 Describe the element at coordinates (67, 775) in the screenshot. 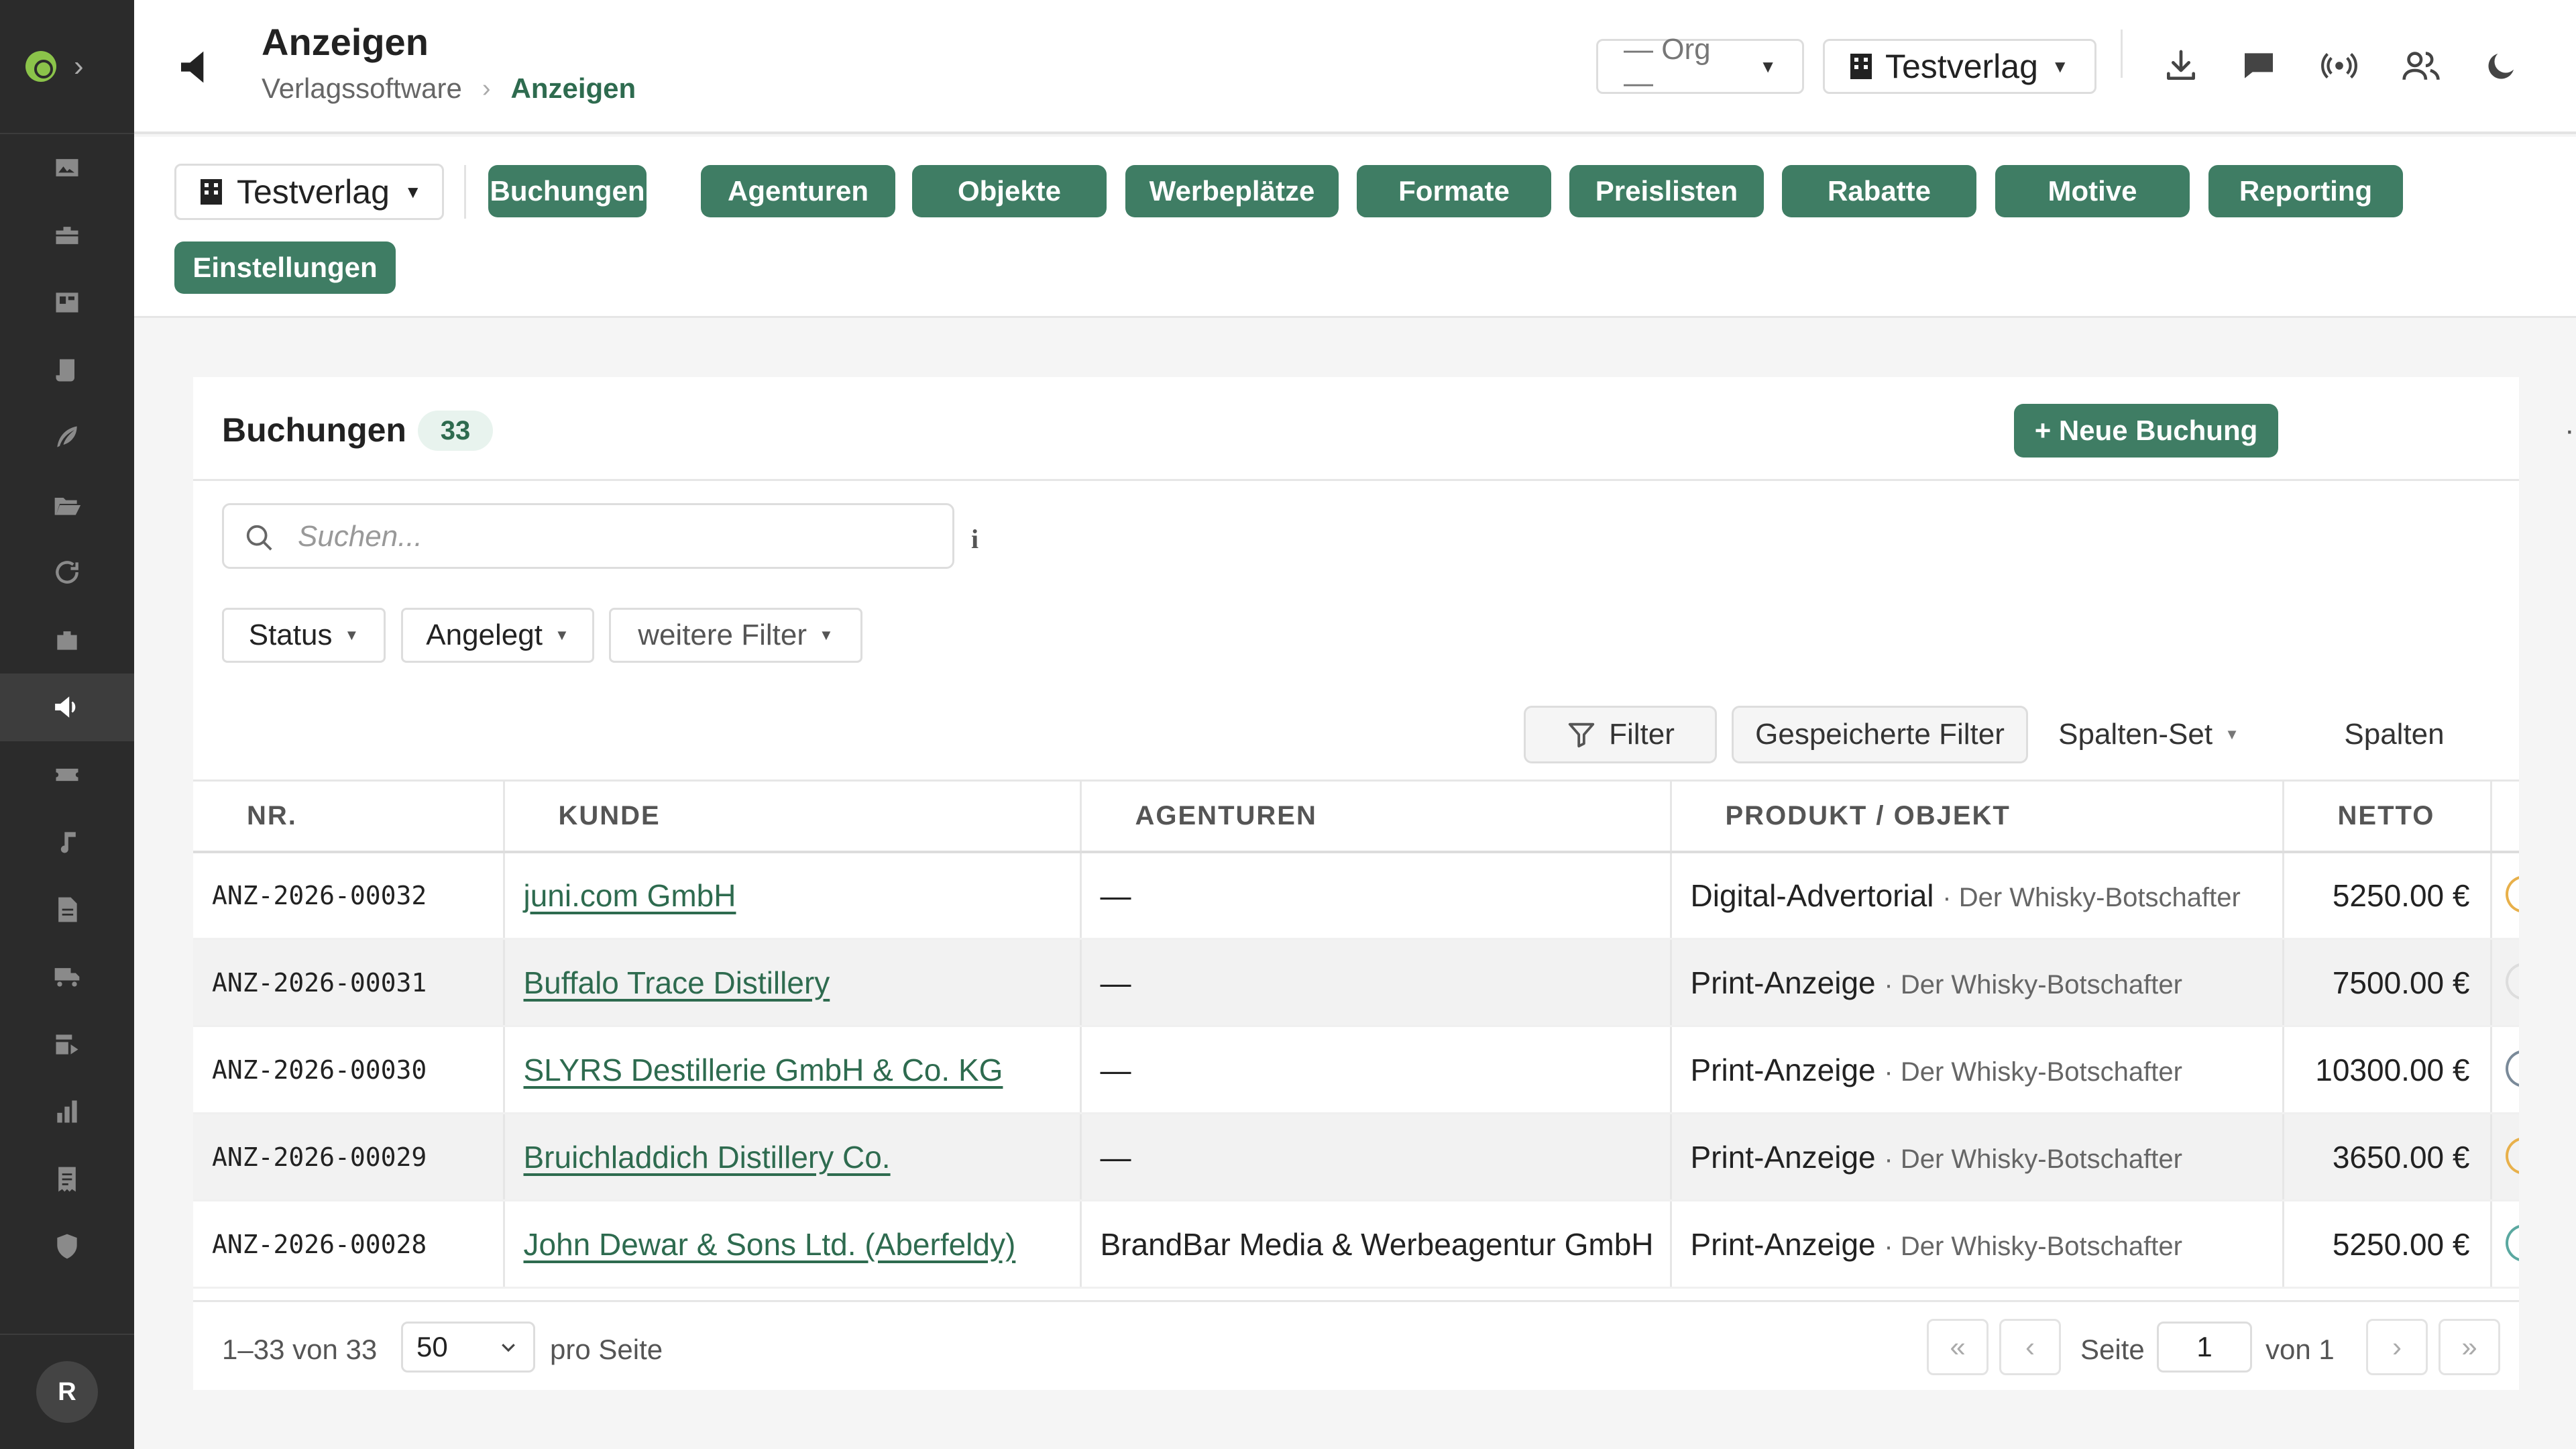

I see `sidebar-item-ticket` at that location.